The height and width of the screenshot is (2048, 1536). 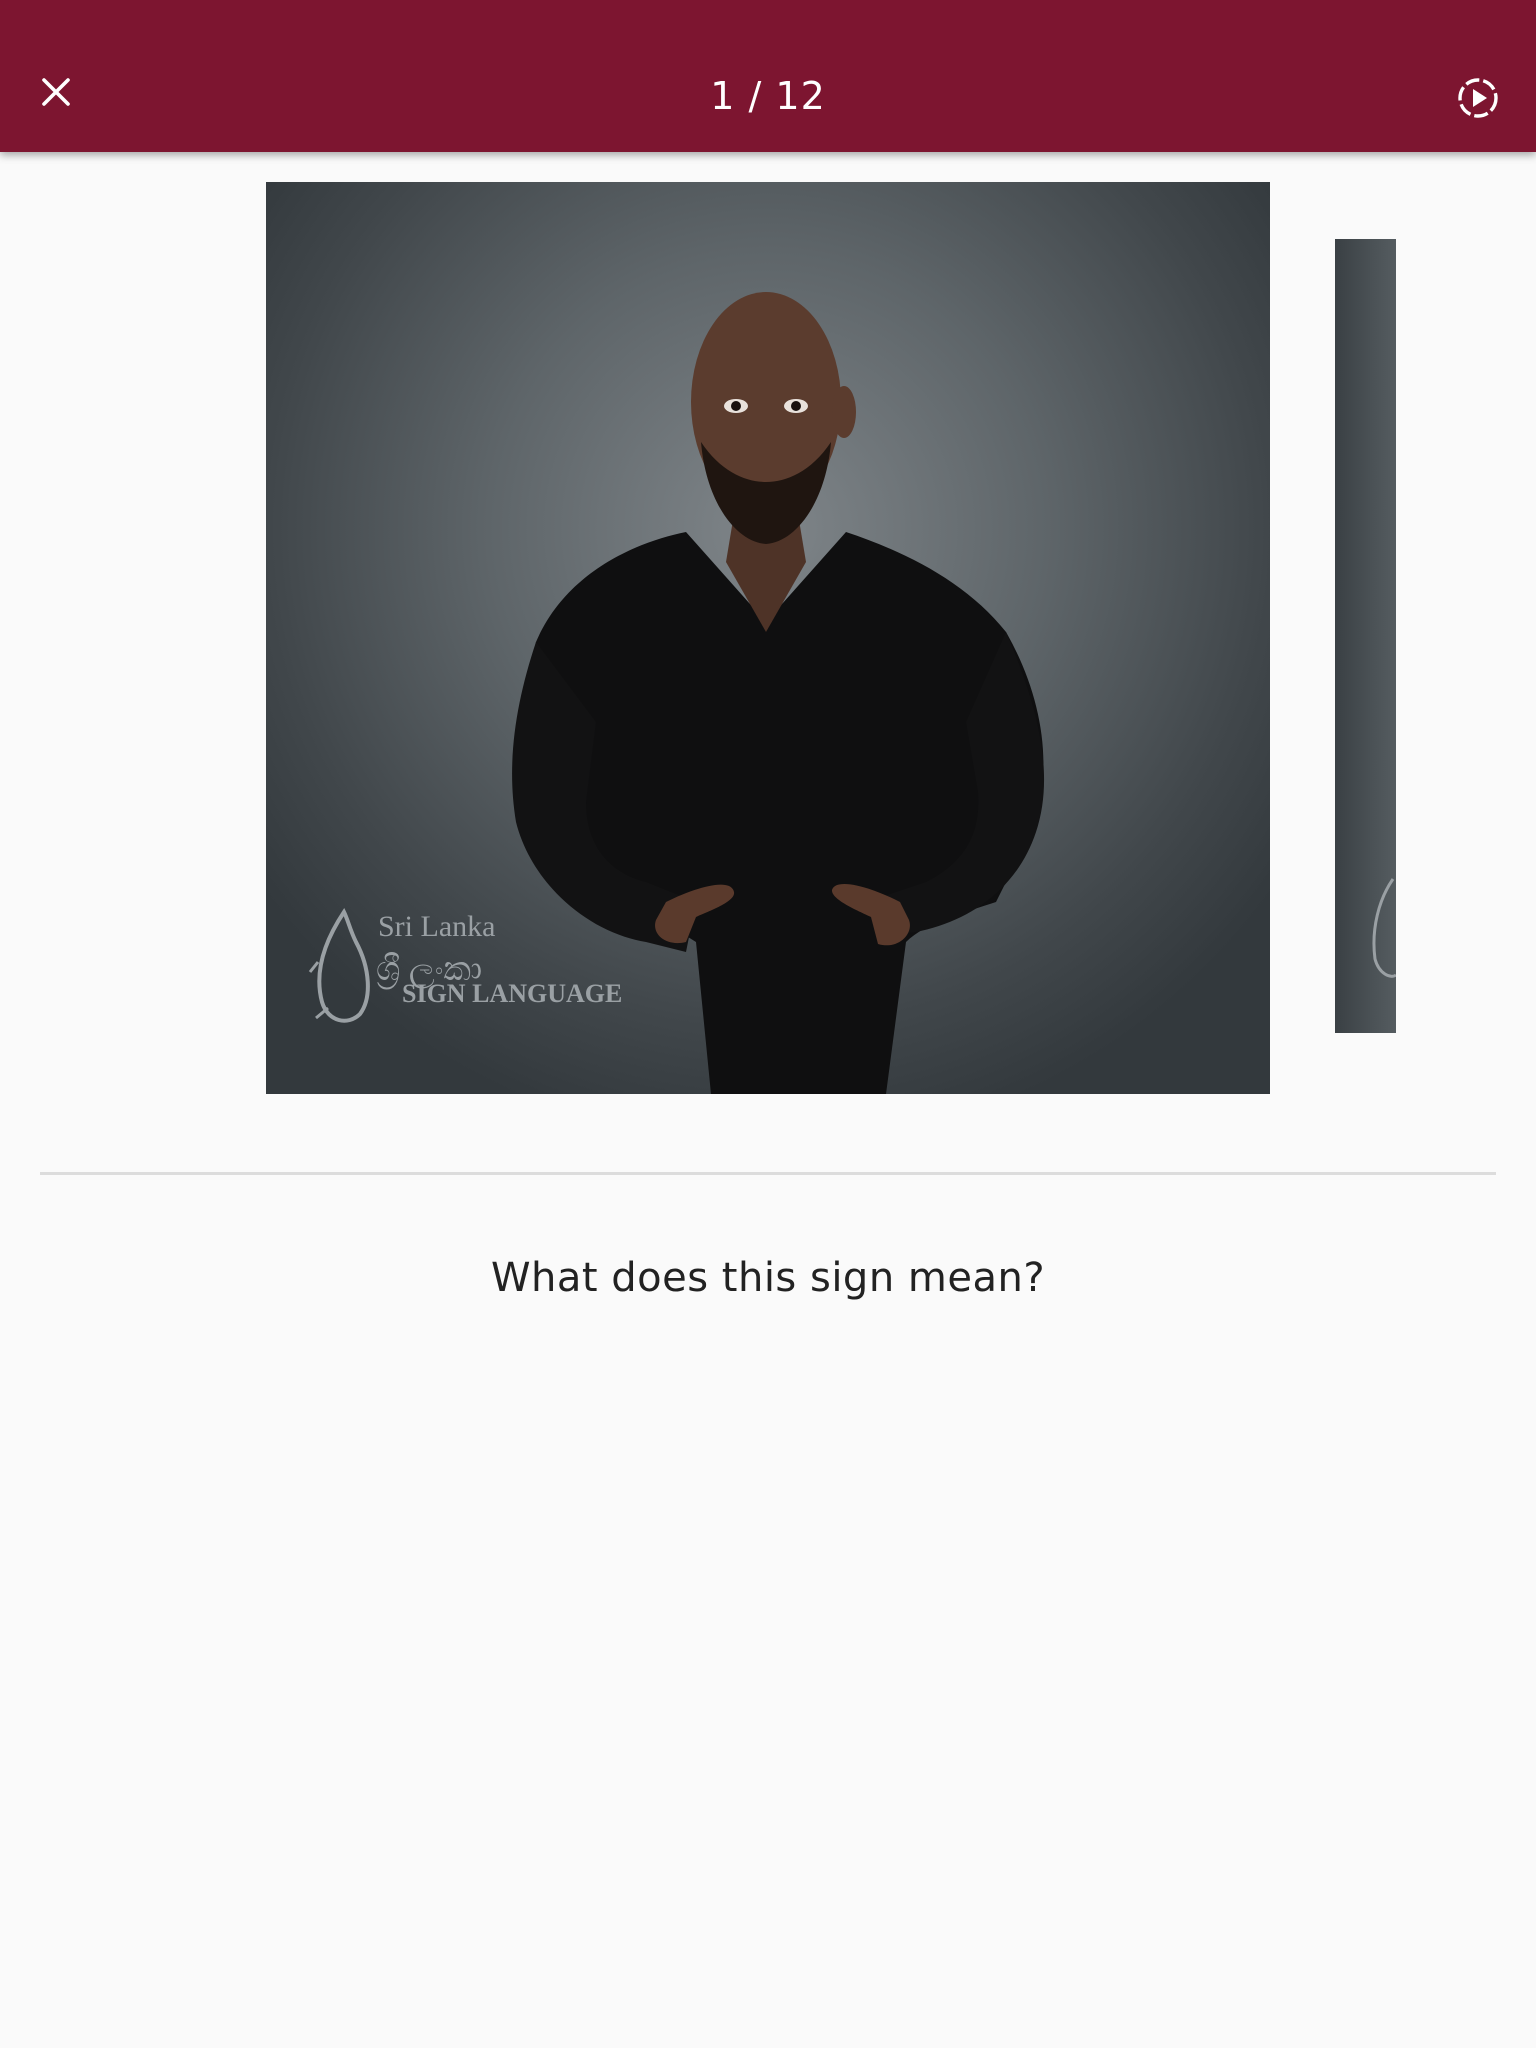 I want to click on watermark-line3: SIGN LANGUAGE, so click(x=512, y=993).